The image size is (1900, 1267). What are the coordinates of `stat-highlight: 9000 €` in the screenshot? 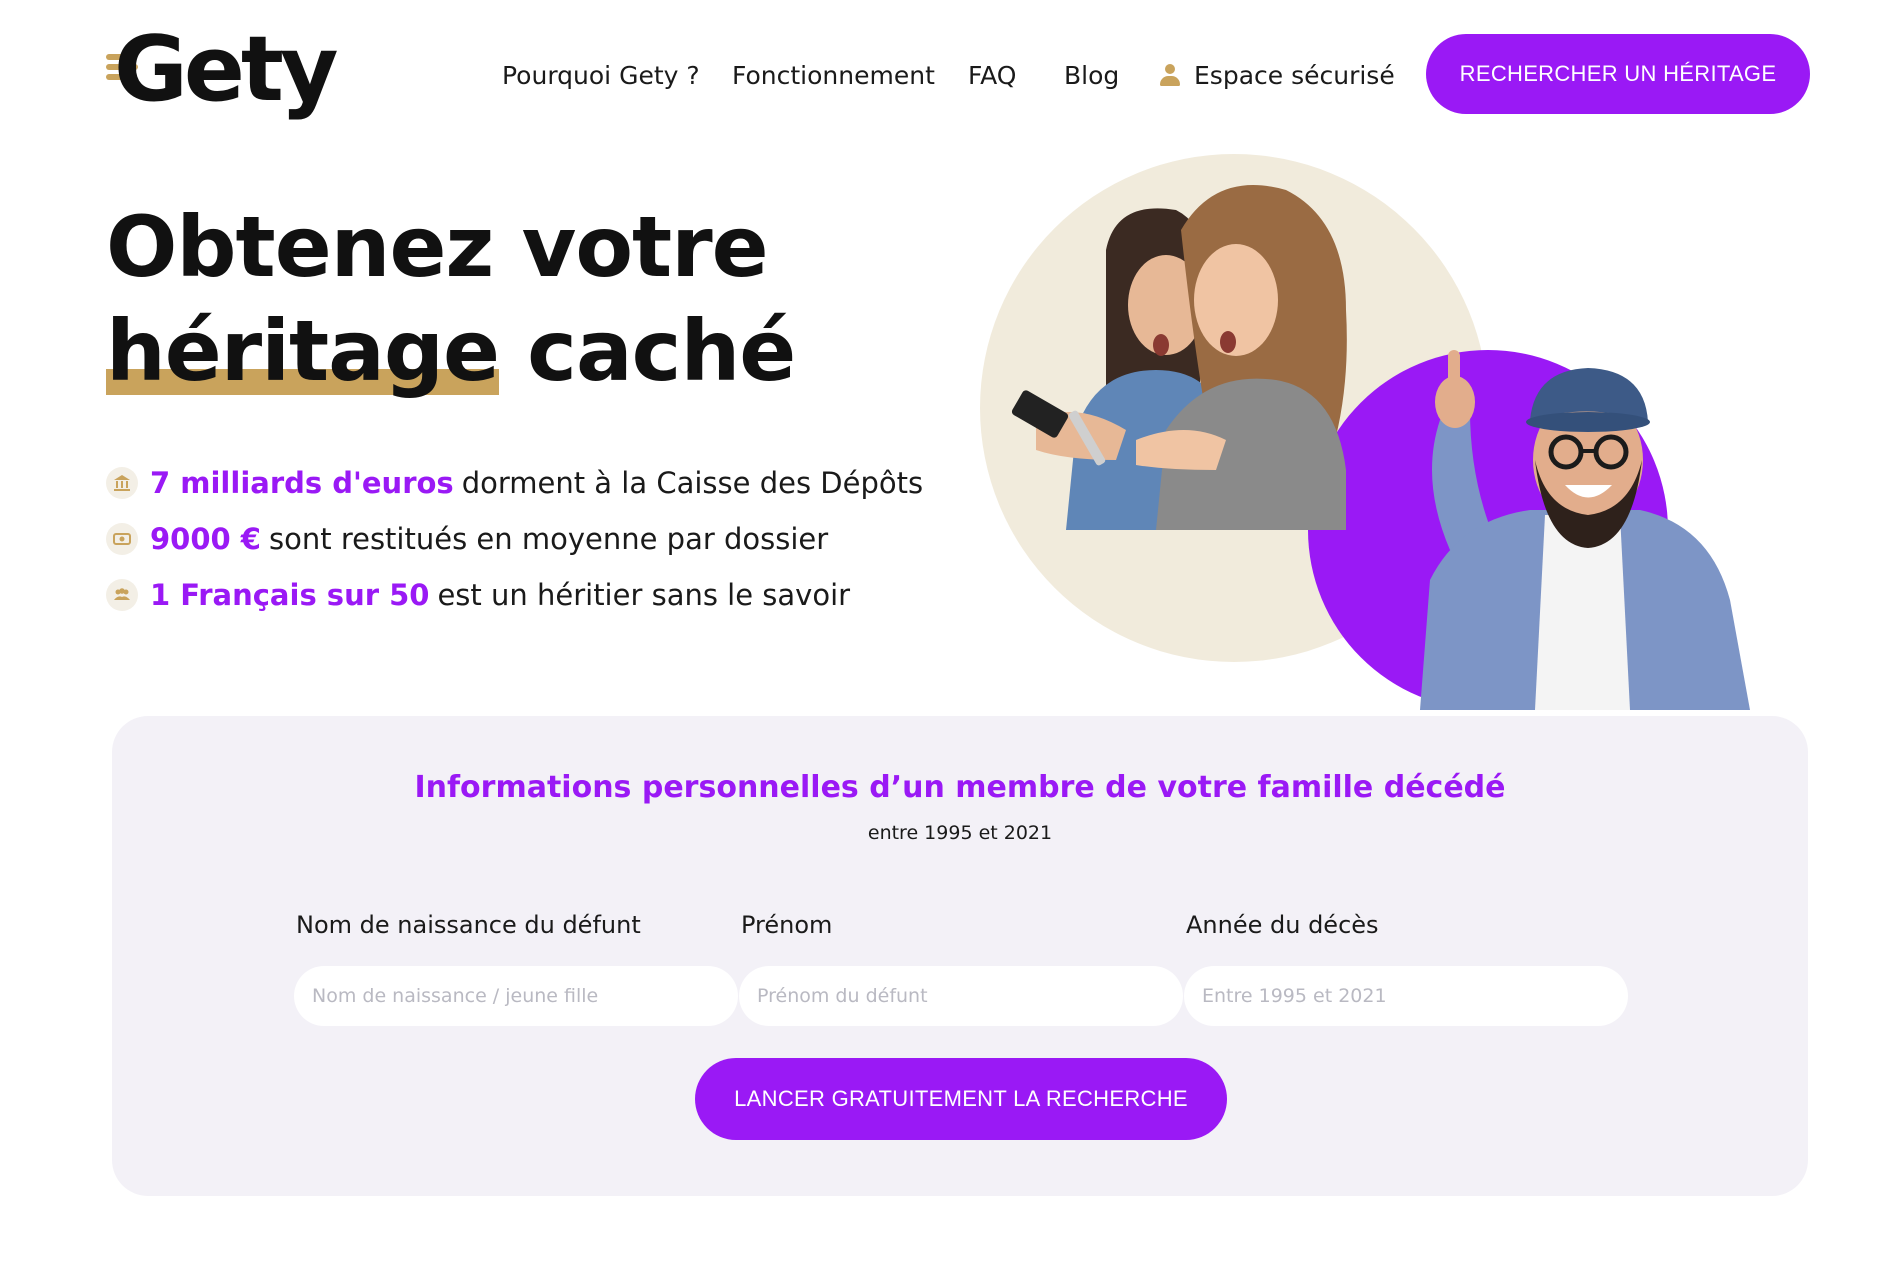 It's located at (205, 539).